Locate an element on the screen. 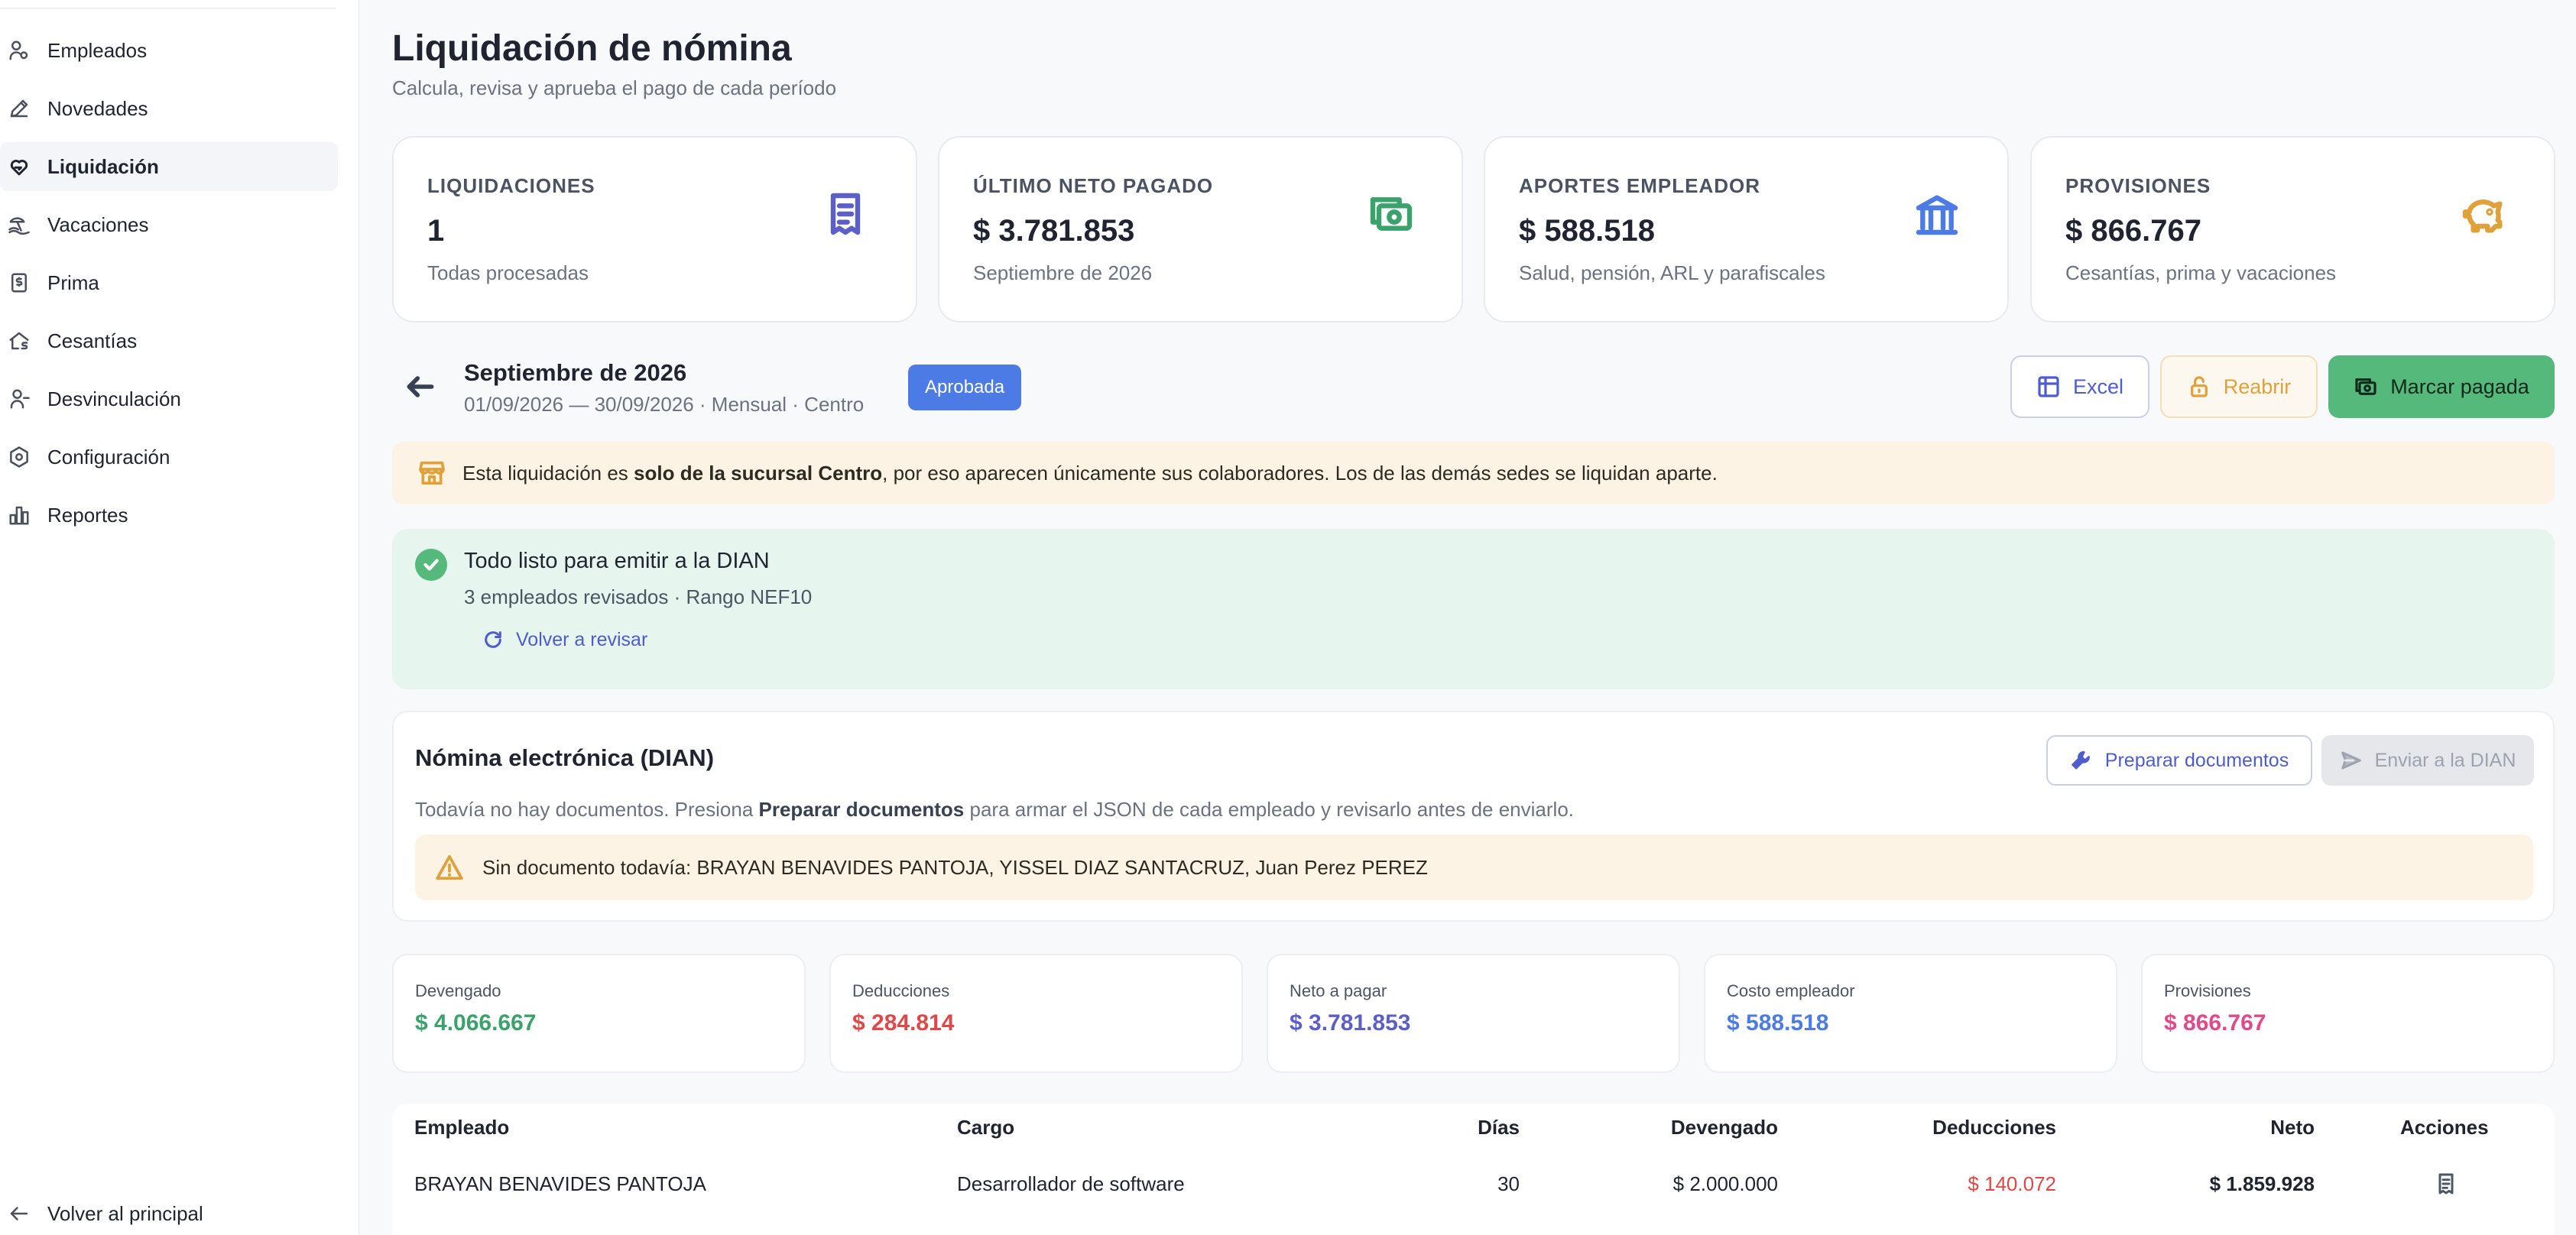 Image resolution: width=2576 pixels, height=1235 pixels. summary-label: Costo empleador is located at coordinates (1791, 990).